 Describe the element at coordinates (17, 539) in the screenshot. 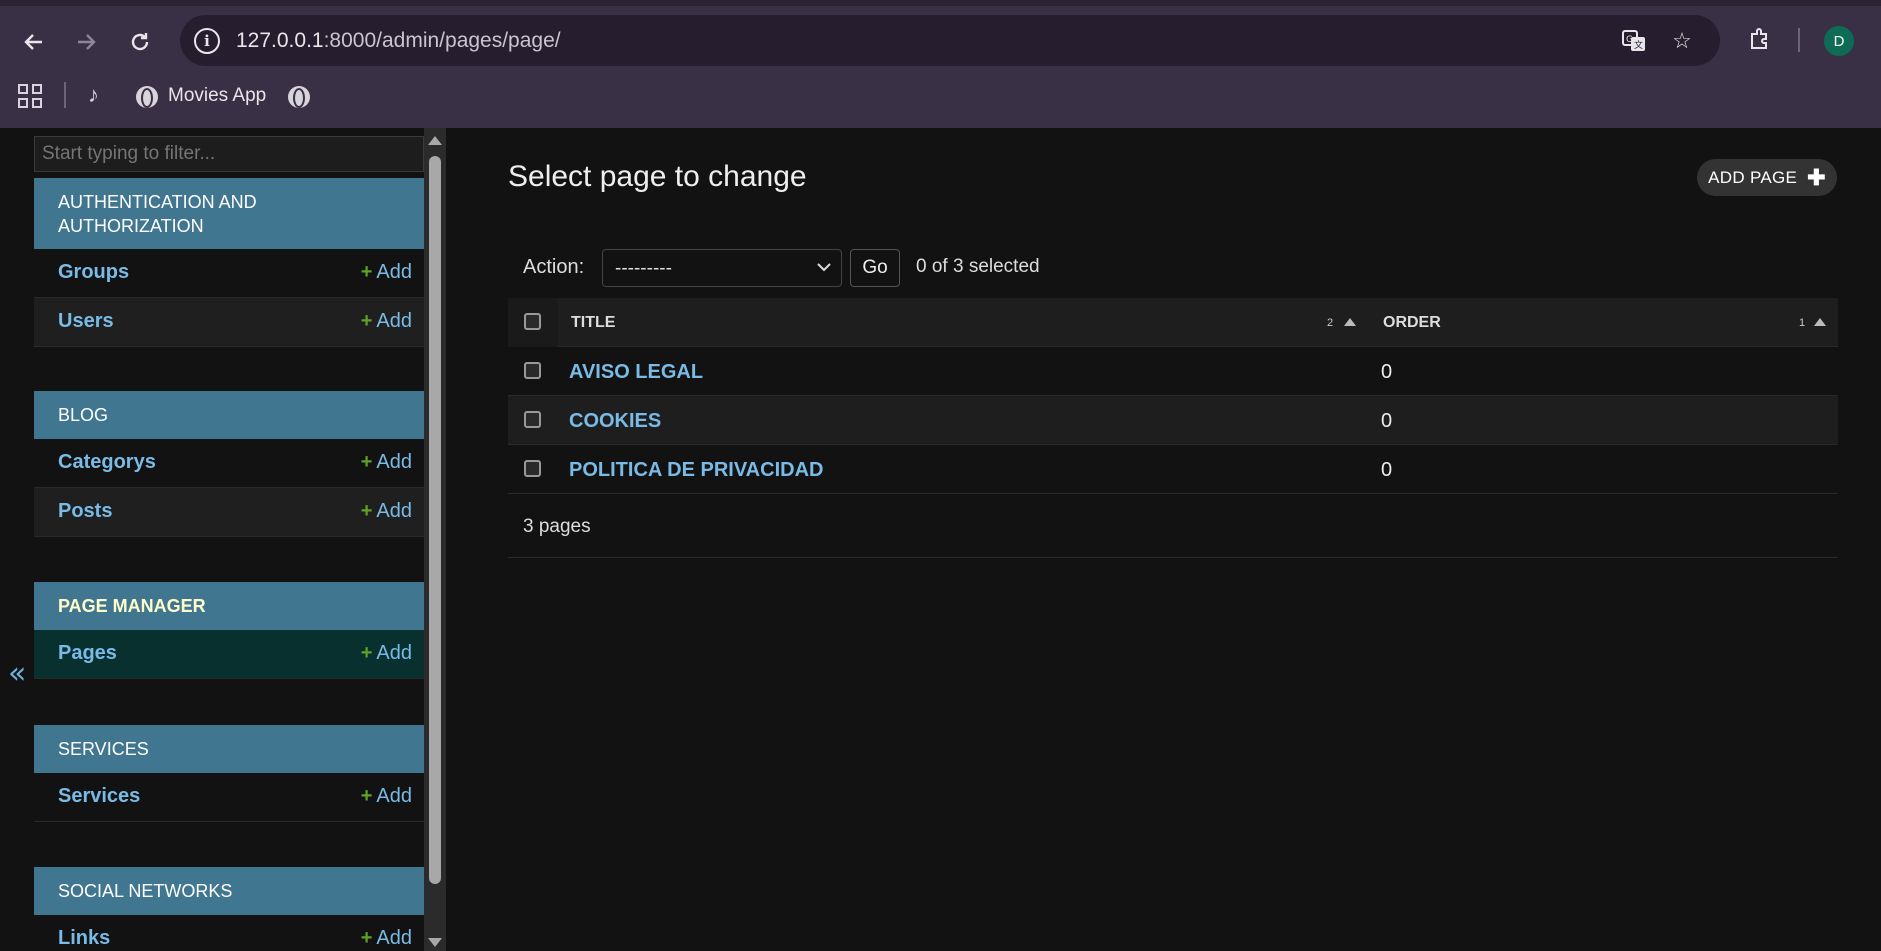

I see `sidebar-toggle: «` at that location.